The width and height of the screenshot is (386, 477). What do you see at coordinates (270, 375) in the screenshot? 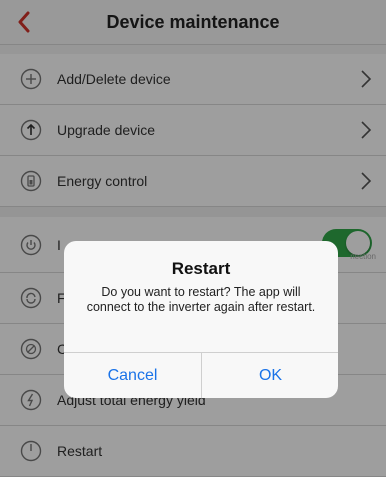
I see `ok-button: OK` at bounding box center [270, 375].